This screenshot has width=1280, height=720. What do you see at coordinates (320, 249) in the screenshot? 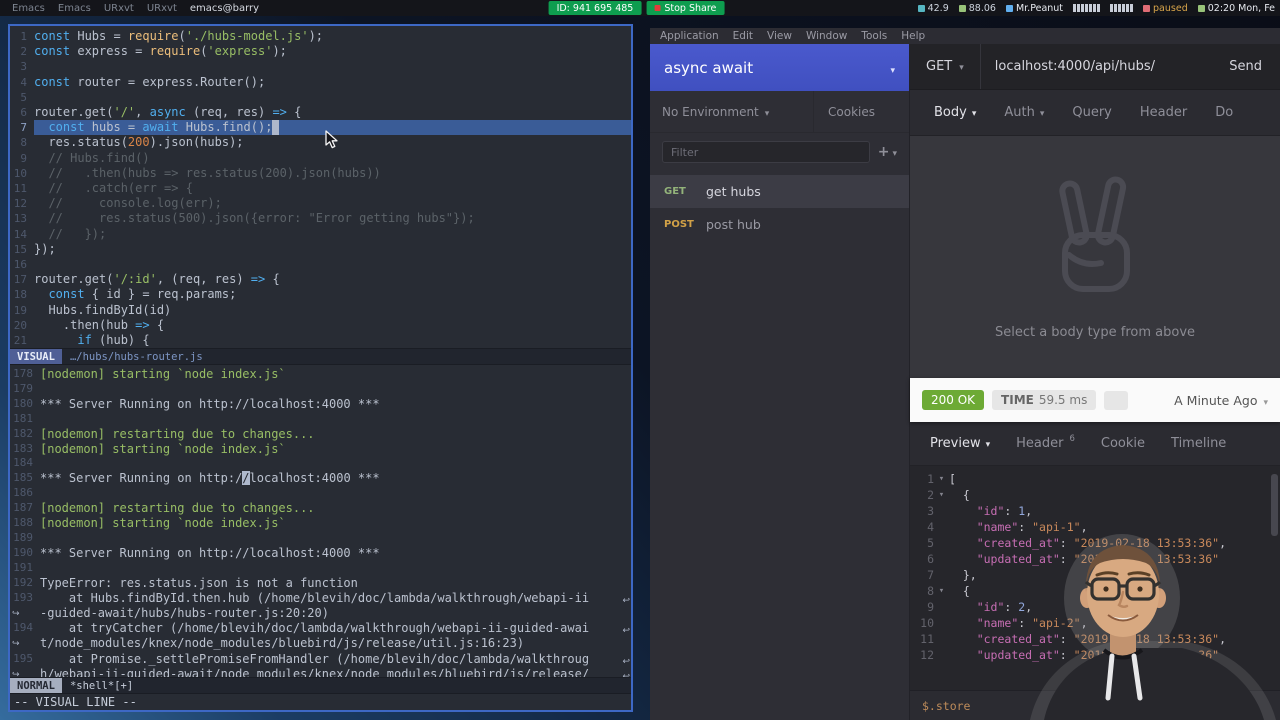
I see `code-line: 15});` at bounding box center [320, 249].